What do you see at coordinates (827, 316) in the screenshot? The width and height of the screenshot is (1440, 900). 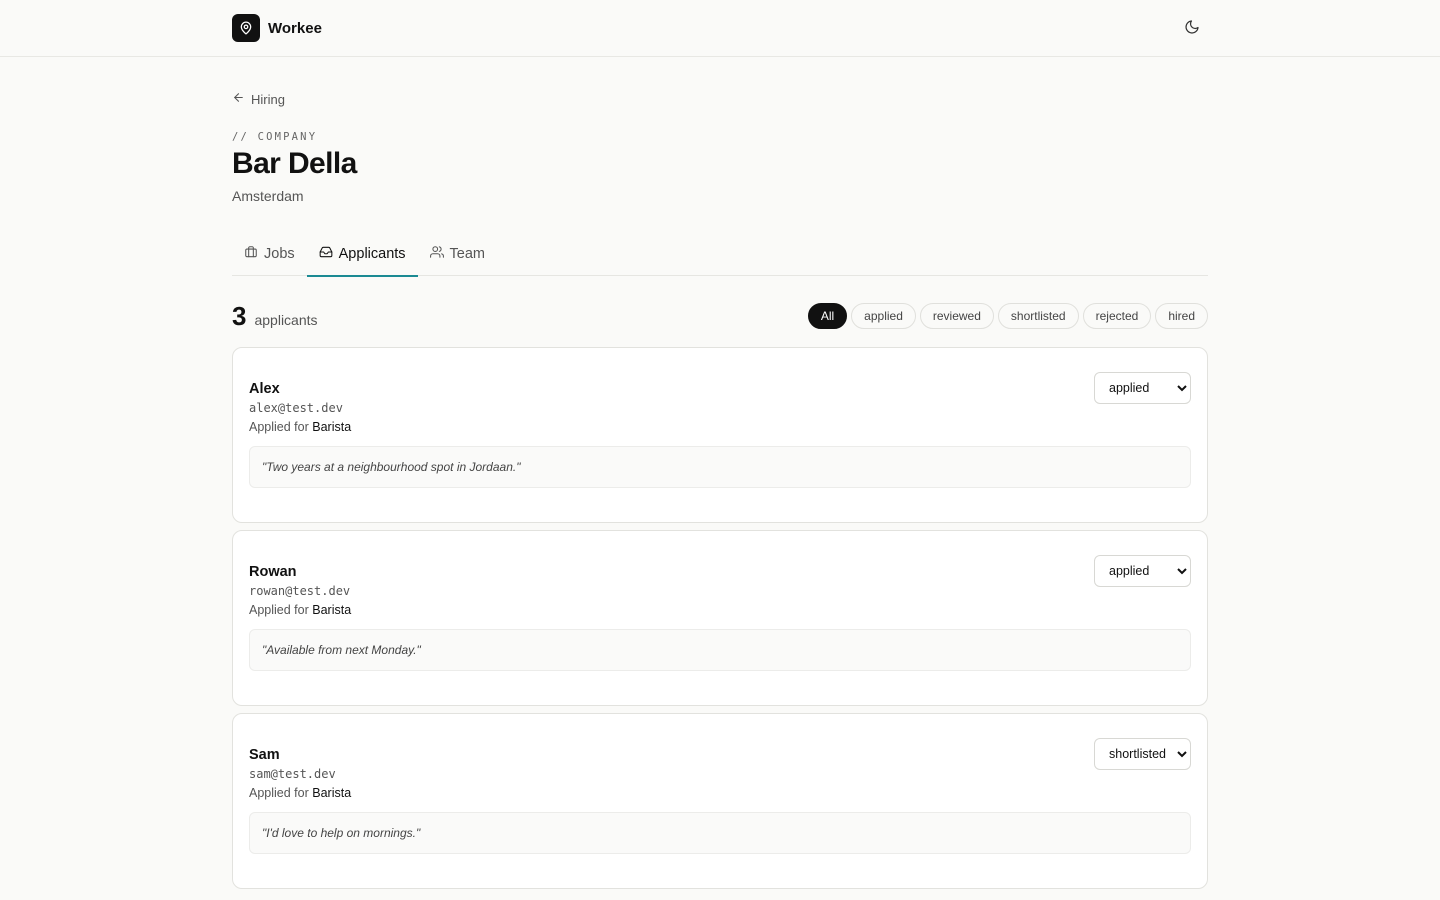 I see `filter-chip-all: All` at bounding box center [827, 316].